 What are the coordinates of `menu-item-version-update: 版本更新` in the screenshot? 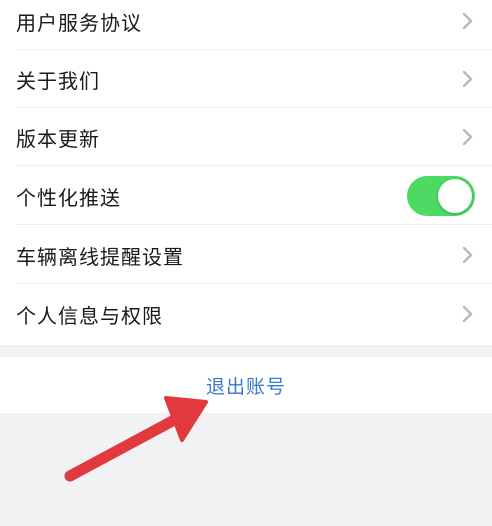 It's located at (246, 137).